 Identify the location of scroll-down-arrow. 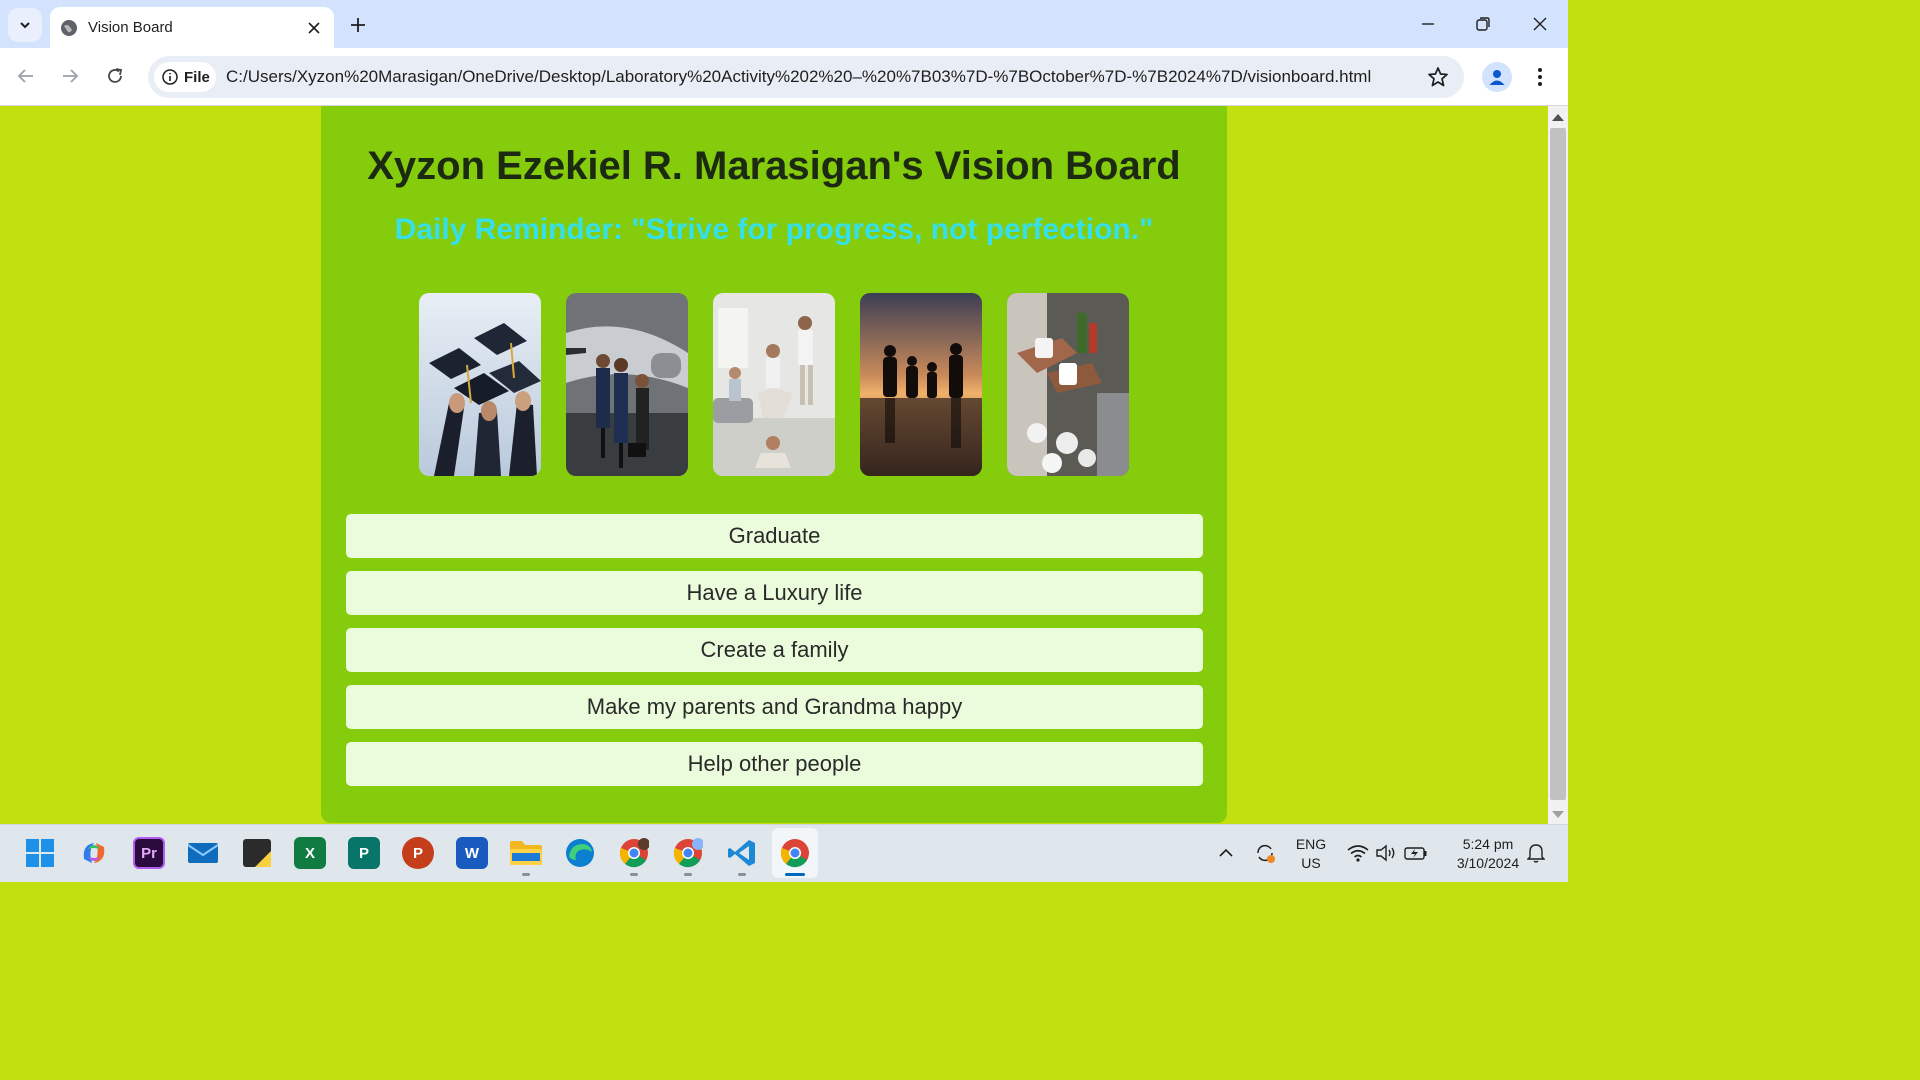
(1558, 814).